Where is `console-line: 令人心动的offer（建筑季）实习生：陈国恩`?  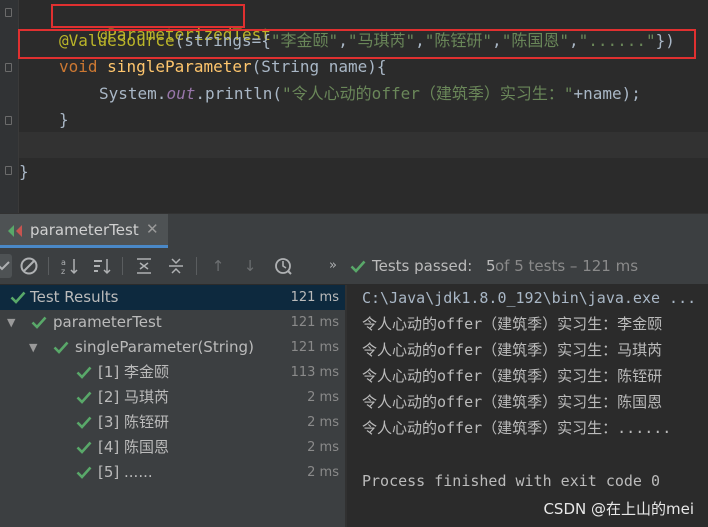
console-line: 令人心动的offer（建筑季）实习生：陈国恩 is located at coordinates (512, 402).